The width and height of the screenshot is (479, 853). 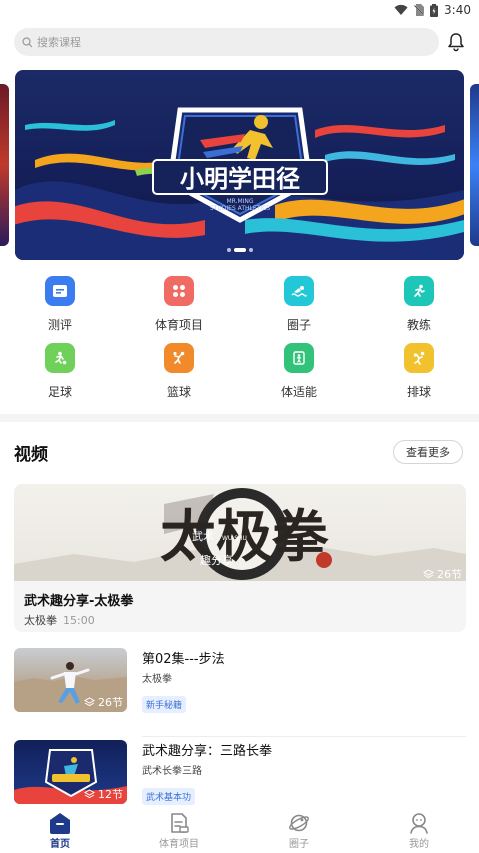 I want to click on document-icon, so click(x=180, y=823).